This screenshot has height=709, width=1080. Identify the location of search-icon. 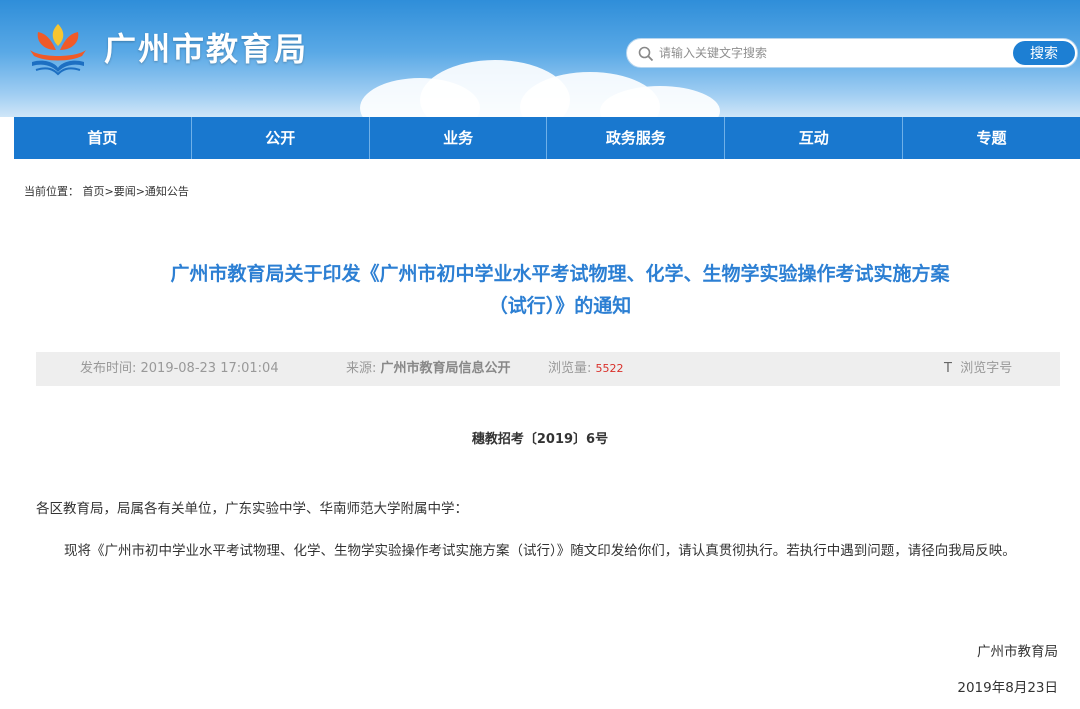
(646, 54).